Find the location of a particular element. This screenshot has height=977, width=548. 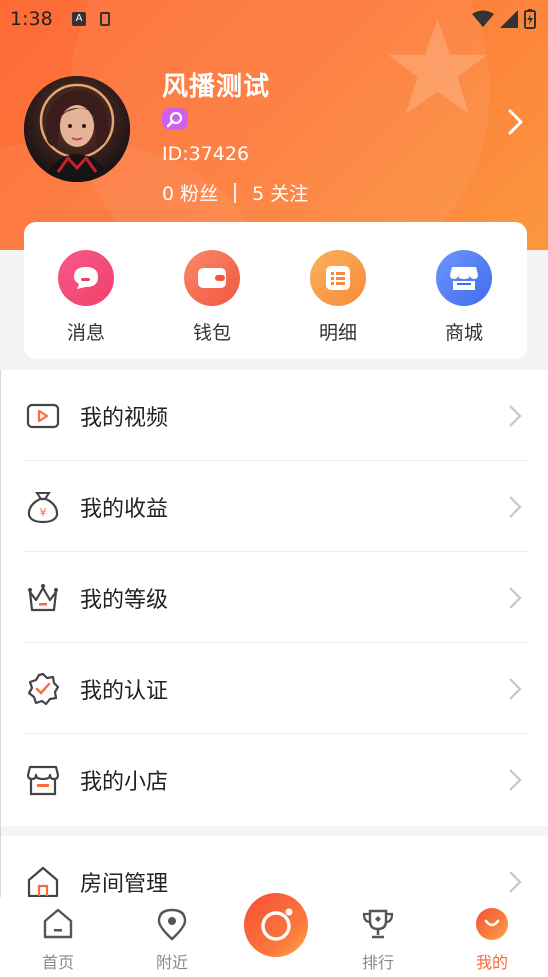

profile-smile-icon is located at coordinates (492, 924).